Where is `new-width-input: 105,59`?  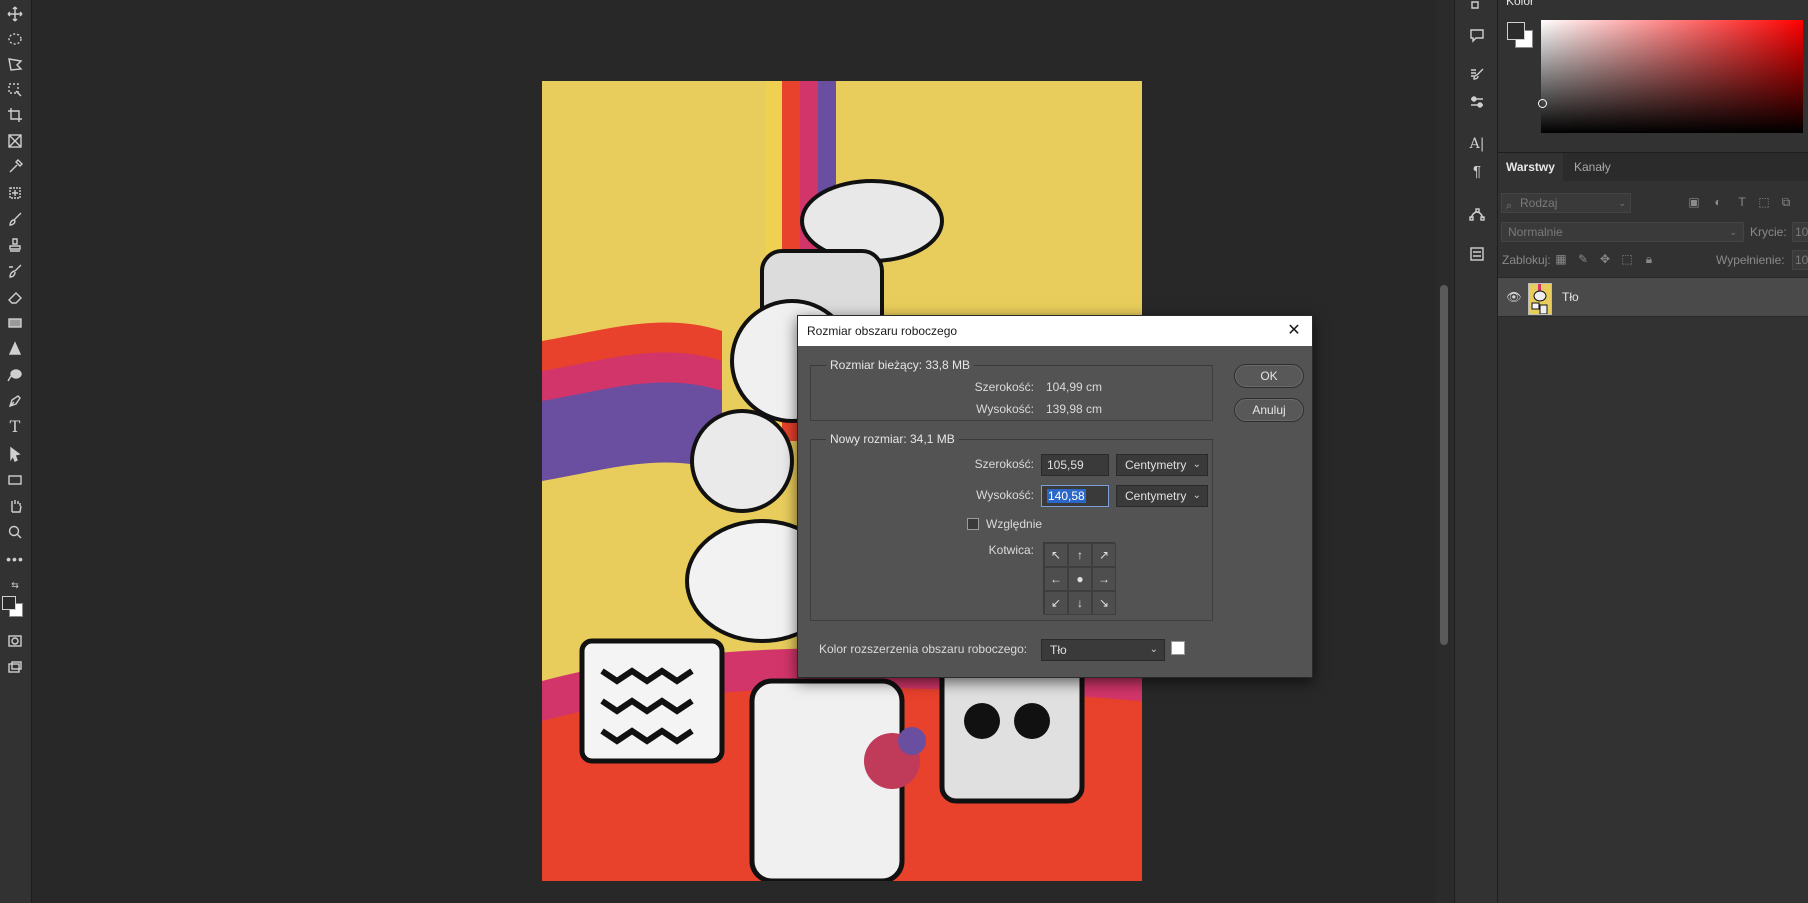 new-width-input: 105,59 is located at coordinates (1075, 465).